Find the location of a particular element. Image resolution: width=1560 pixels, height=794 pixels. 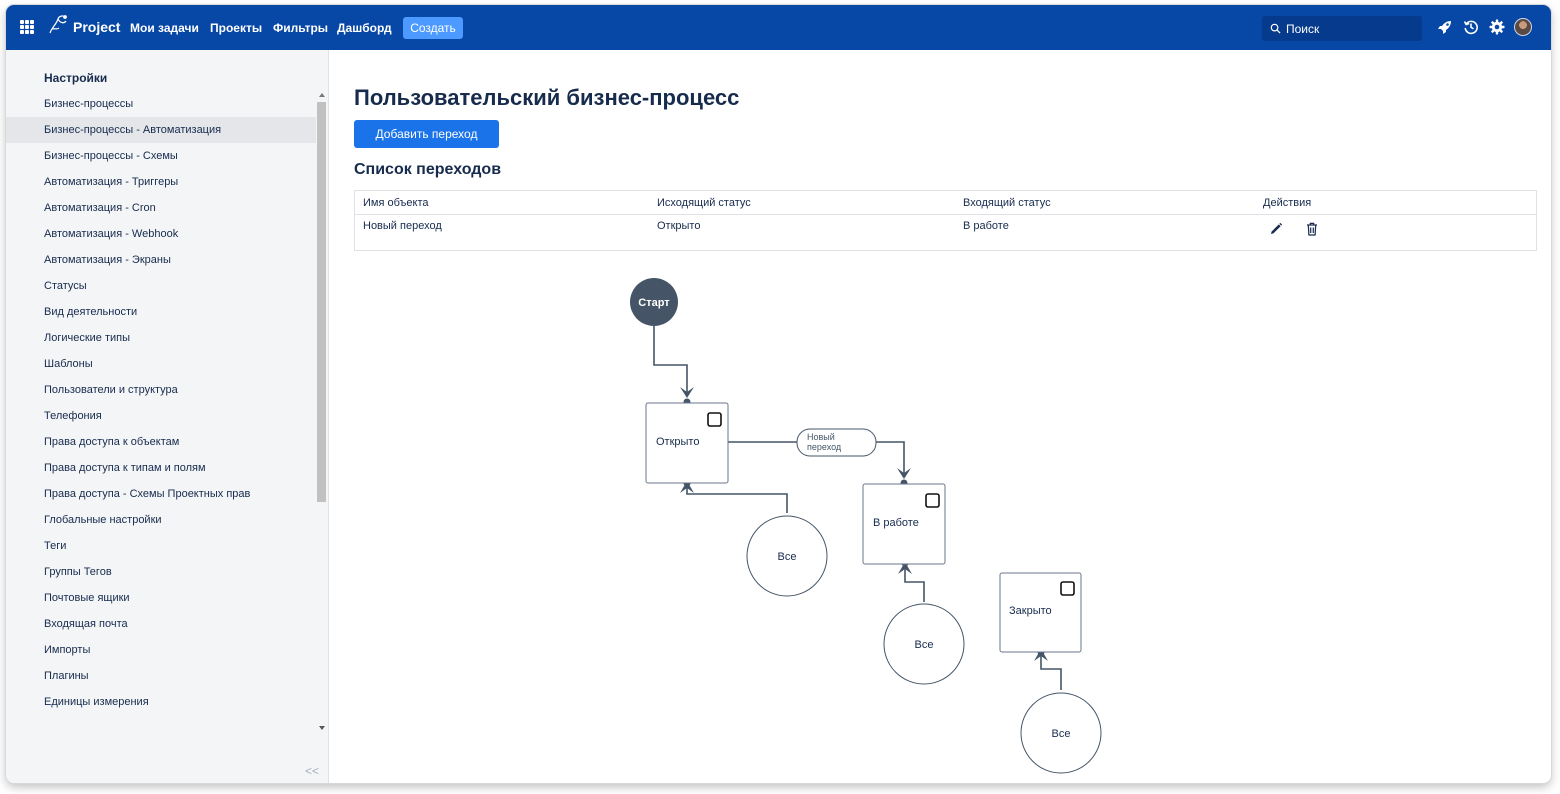

all-node-closed: Все is located at coordinates (1061, 733).